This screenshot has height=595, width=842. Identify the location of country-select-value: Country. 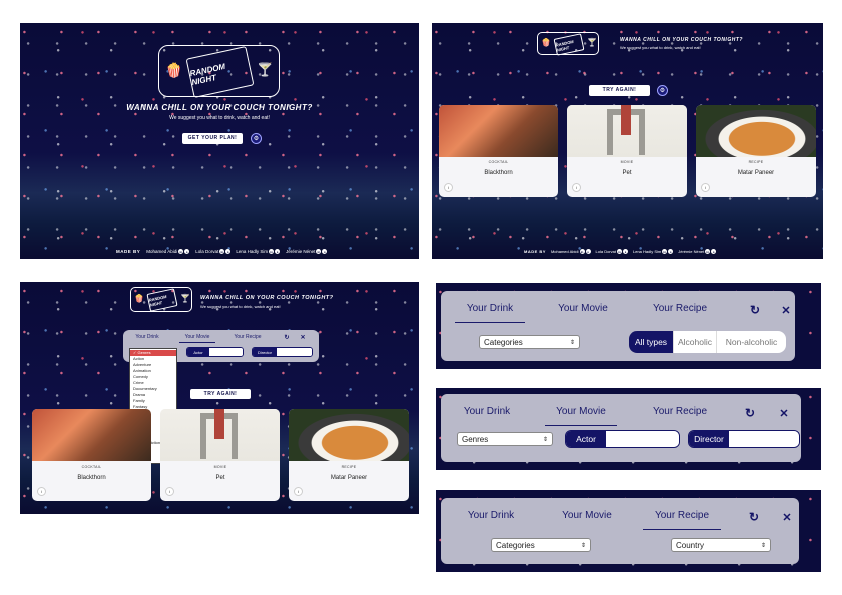
(690, 545).